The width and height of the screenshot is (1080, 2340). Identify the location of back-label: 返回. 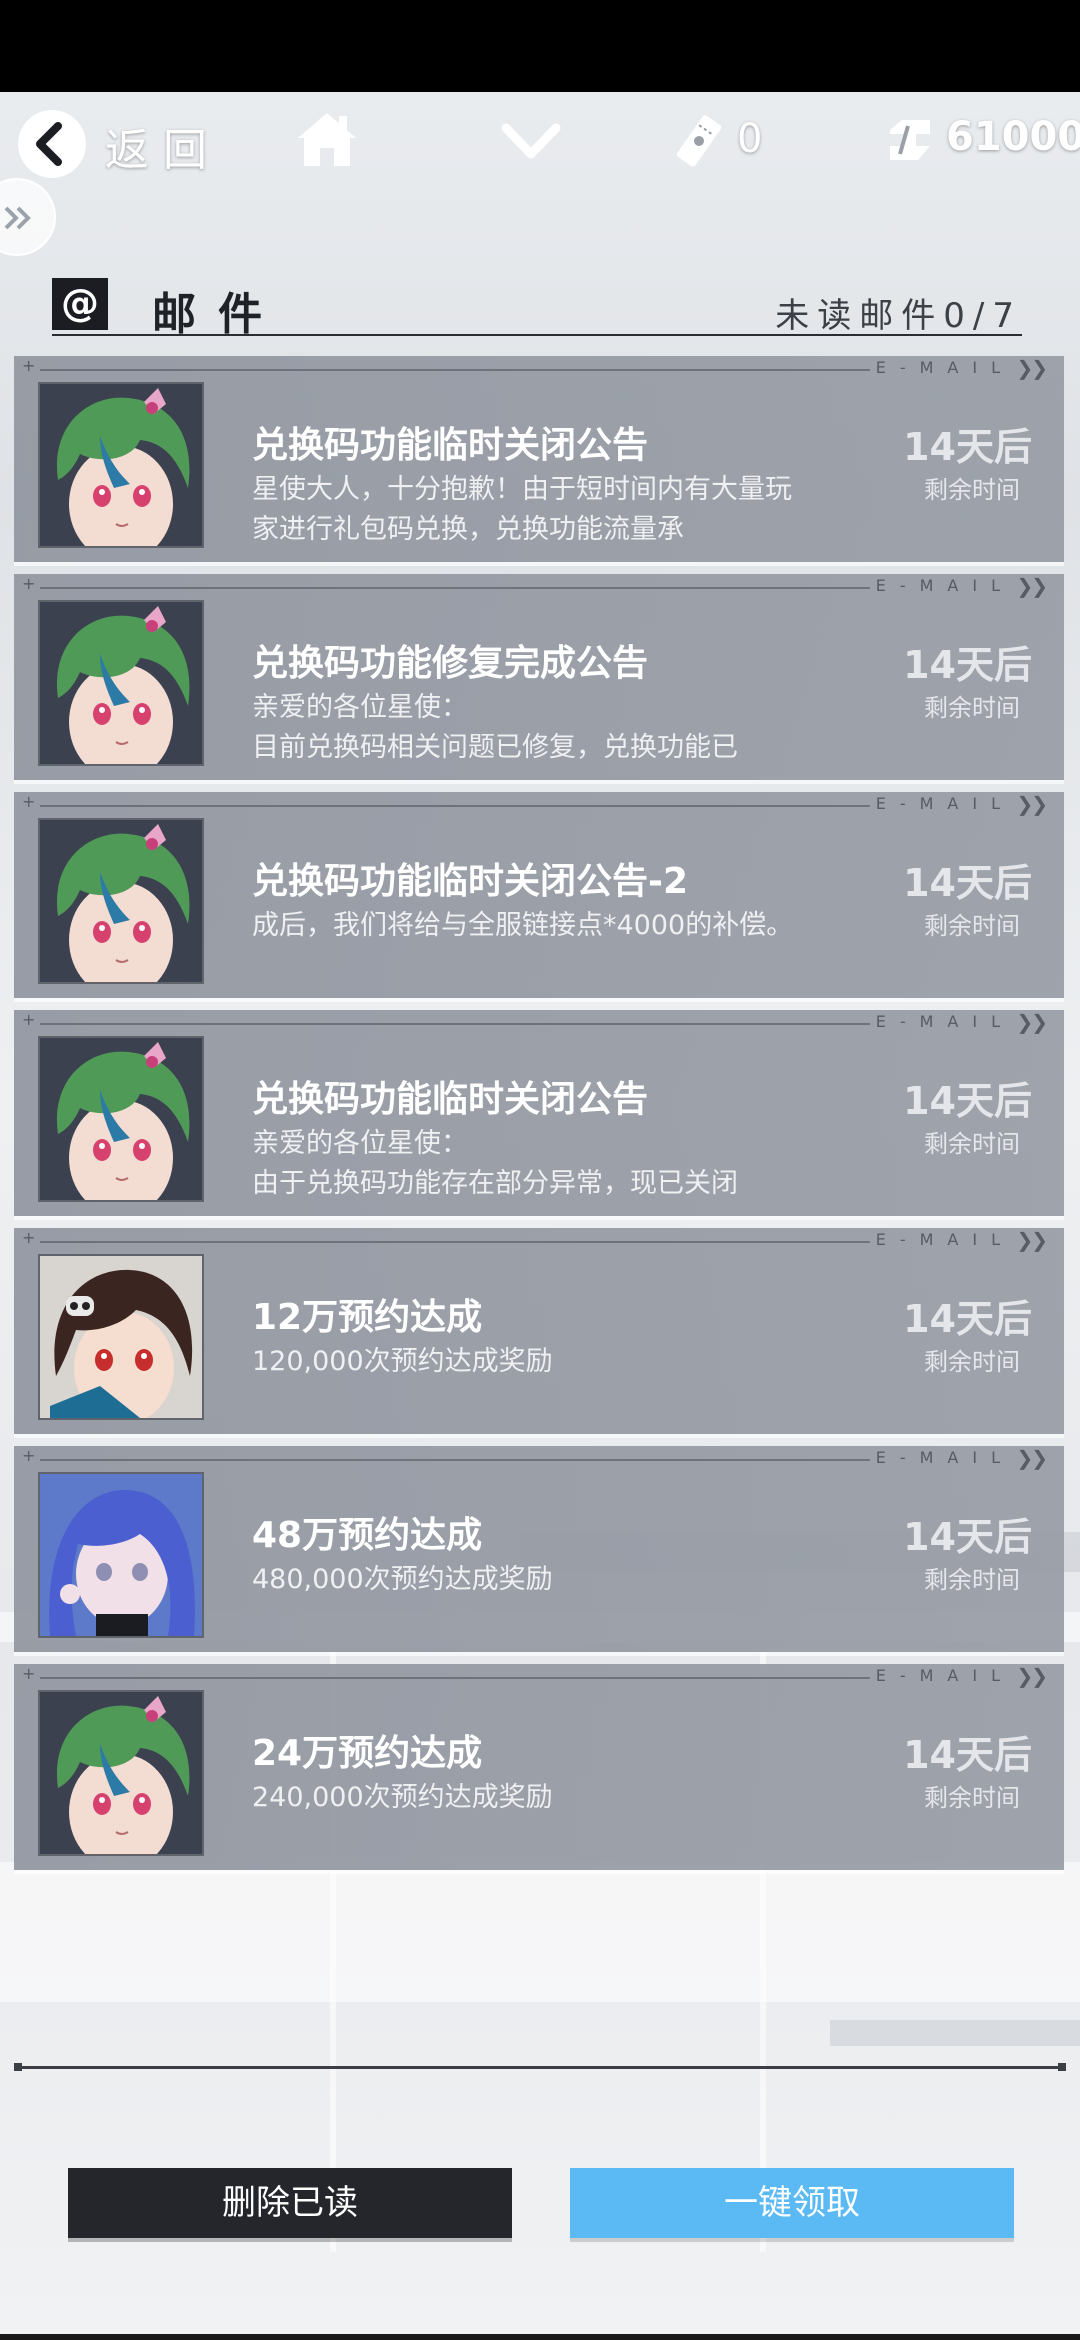
(163, 146).